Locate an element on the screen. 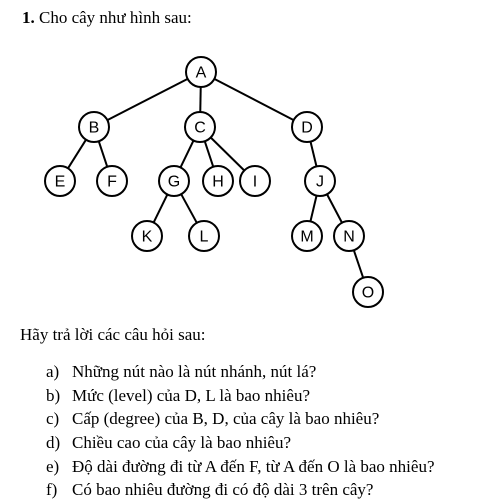 This screenshot has width=483, height=502. node-label: F is located at coordinates (112, 182).